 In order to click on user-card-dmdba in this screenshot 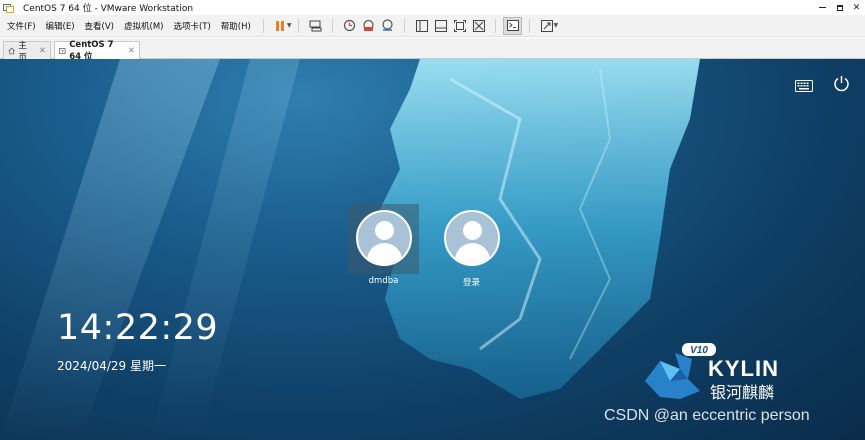, I will do `click(383, 239)`.